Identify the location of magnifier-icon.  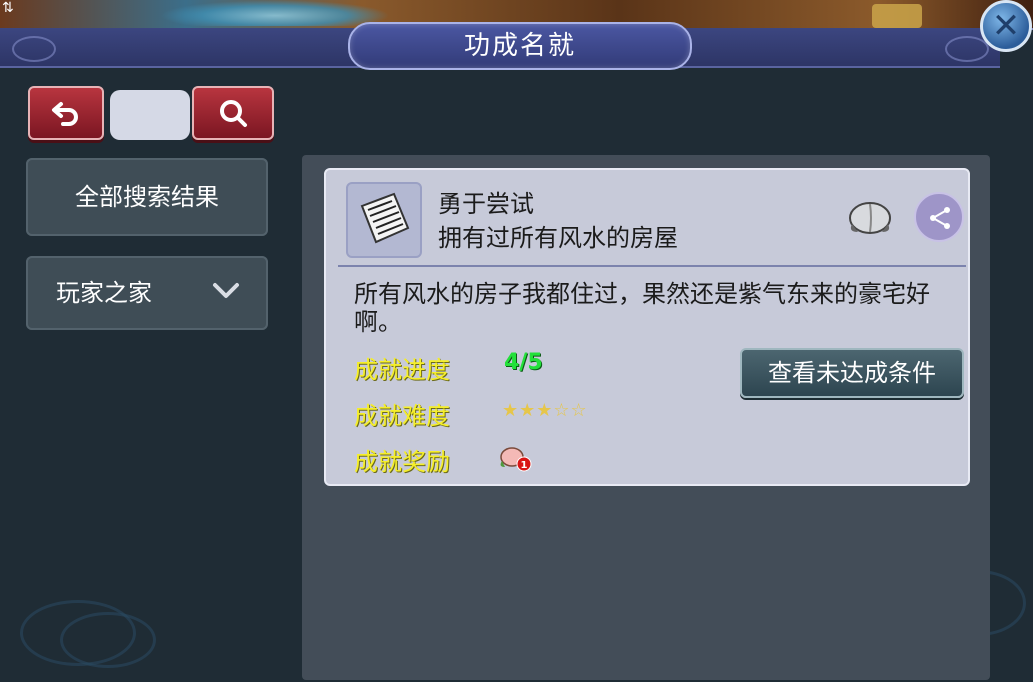
(233, 113).